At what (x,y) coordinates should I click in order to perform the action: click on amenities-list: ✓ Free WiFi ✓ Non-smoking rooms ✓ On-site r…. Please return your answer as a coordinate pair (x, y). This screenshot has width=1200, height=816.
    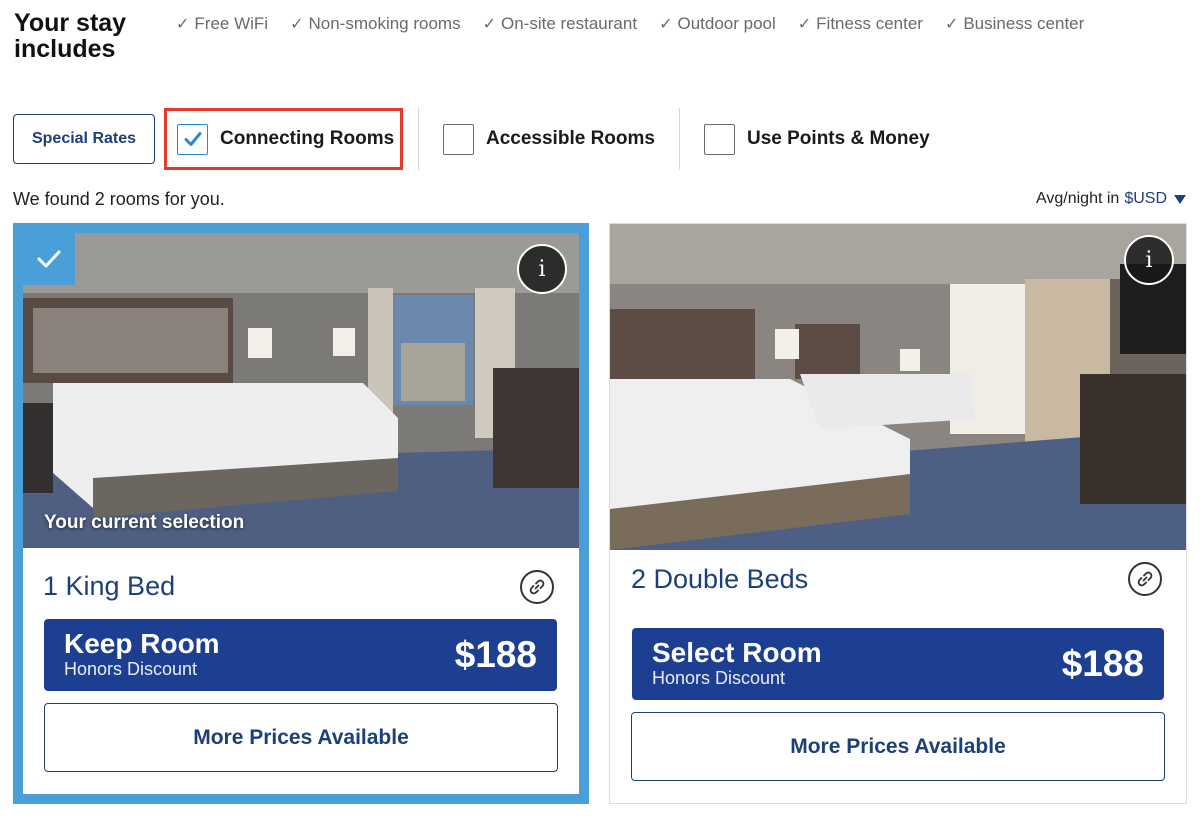
    Looking at the image, I should click on (630, 24).